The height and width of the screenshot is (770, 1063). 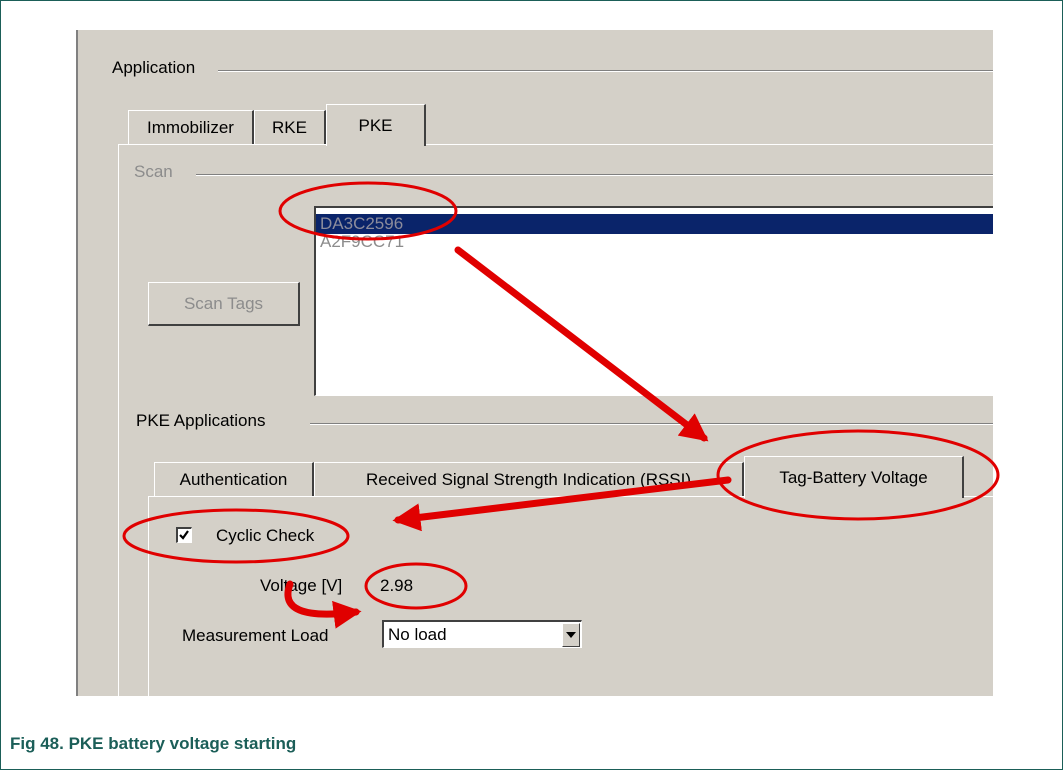 I want to click on tag-list-item: A2F9CC71, so click(x=654, y=242).